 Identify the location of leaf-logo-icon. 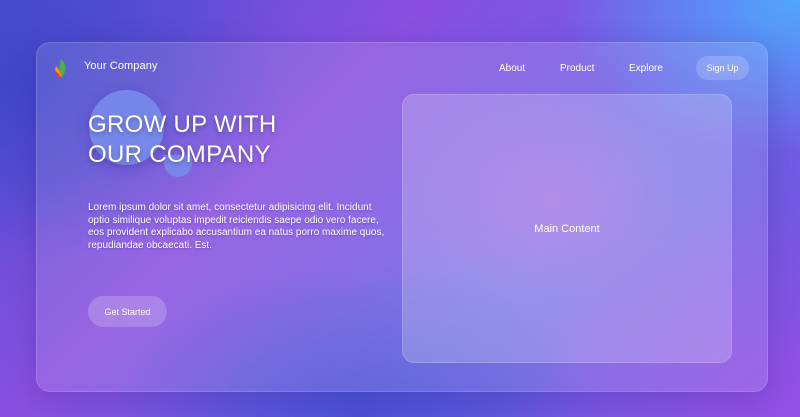
(61, 69).